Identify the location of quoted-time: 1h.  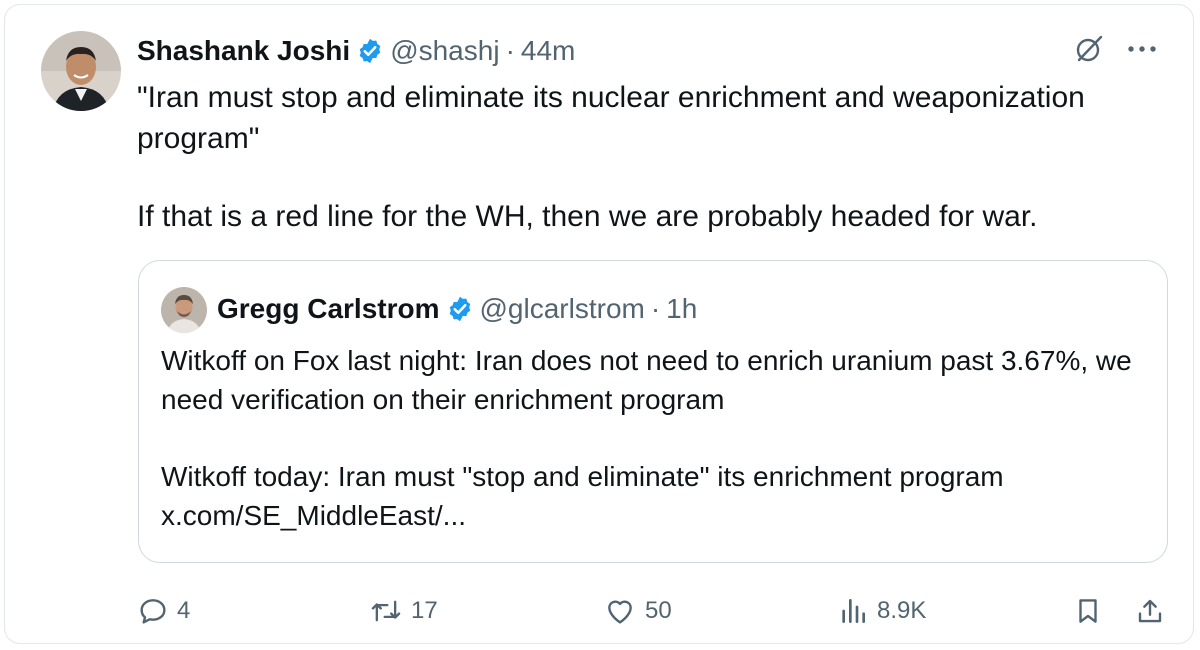
(681, 309).